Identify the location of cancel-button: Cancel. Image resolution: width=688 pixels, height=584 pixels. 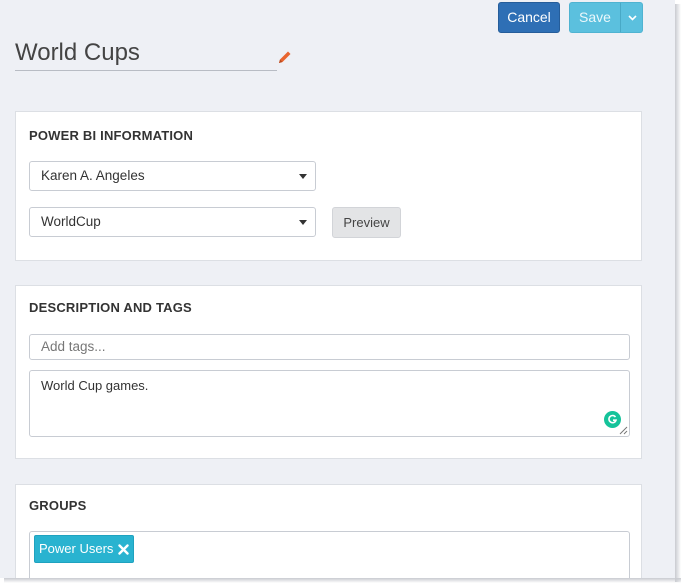
(529, 17).